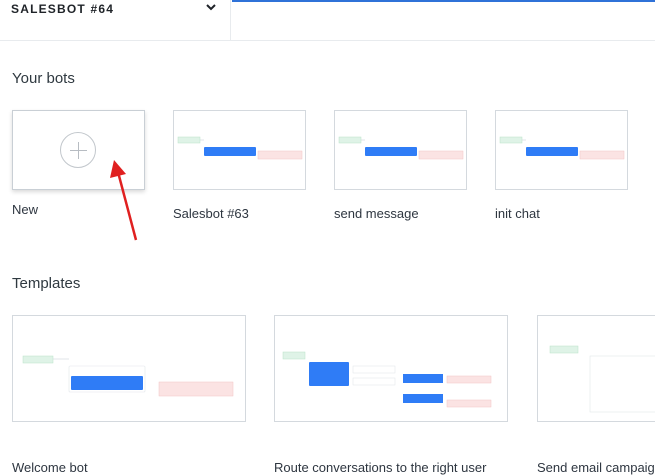 The width and height of the screenshot is (655, 475). I want to click on template-label-route-conversations: Route conversations to the right user, so click(380, 467).